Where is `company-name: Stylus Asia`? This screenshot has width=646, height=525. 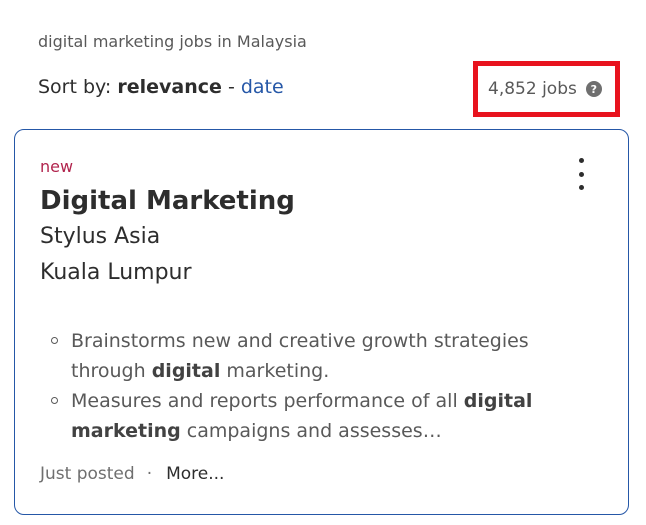 company-name: Stylus Asia is located at coordinates (100, 236).